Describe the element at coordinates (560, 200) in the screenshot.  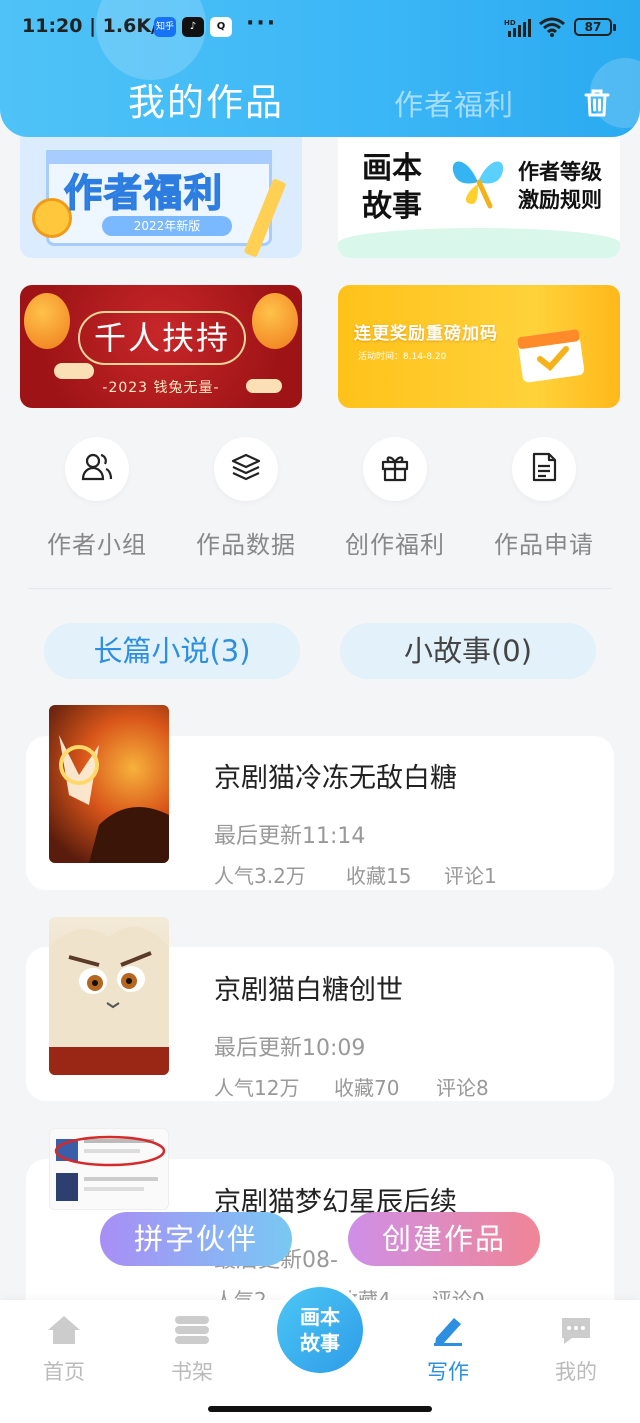
I see `banner-text-line2: 激励规则` at that location.